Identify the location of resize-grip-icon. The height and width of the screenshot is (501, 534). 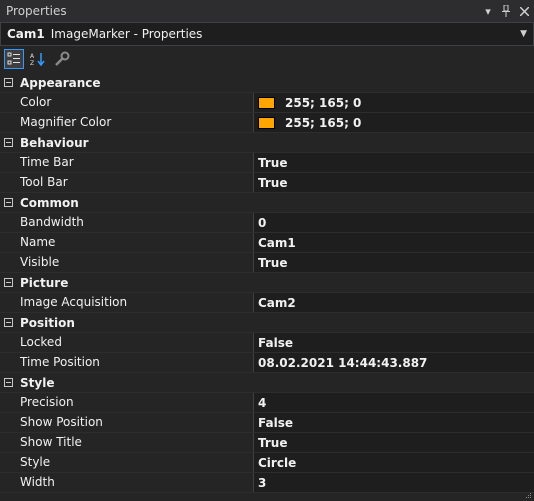
(529, 496).